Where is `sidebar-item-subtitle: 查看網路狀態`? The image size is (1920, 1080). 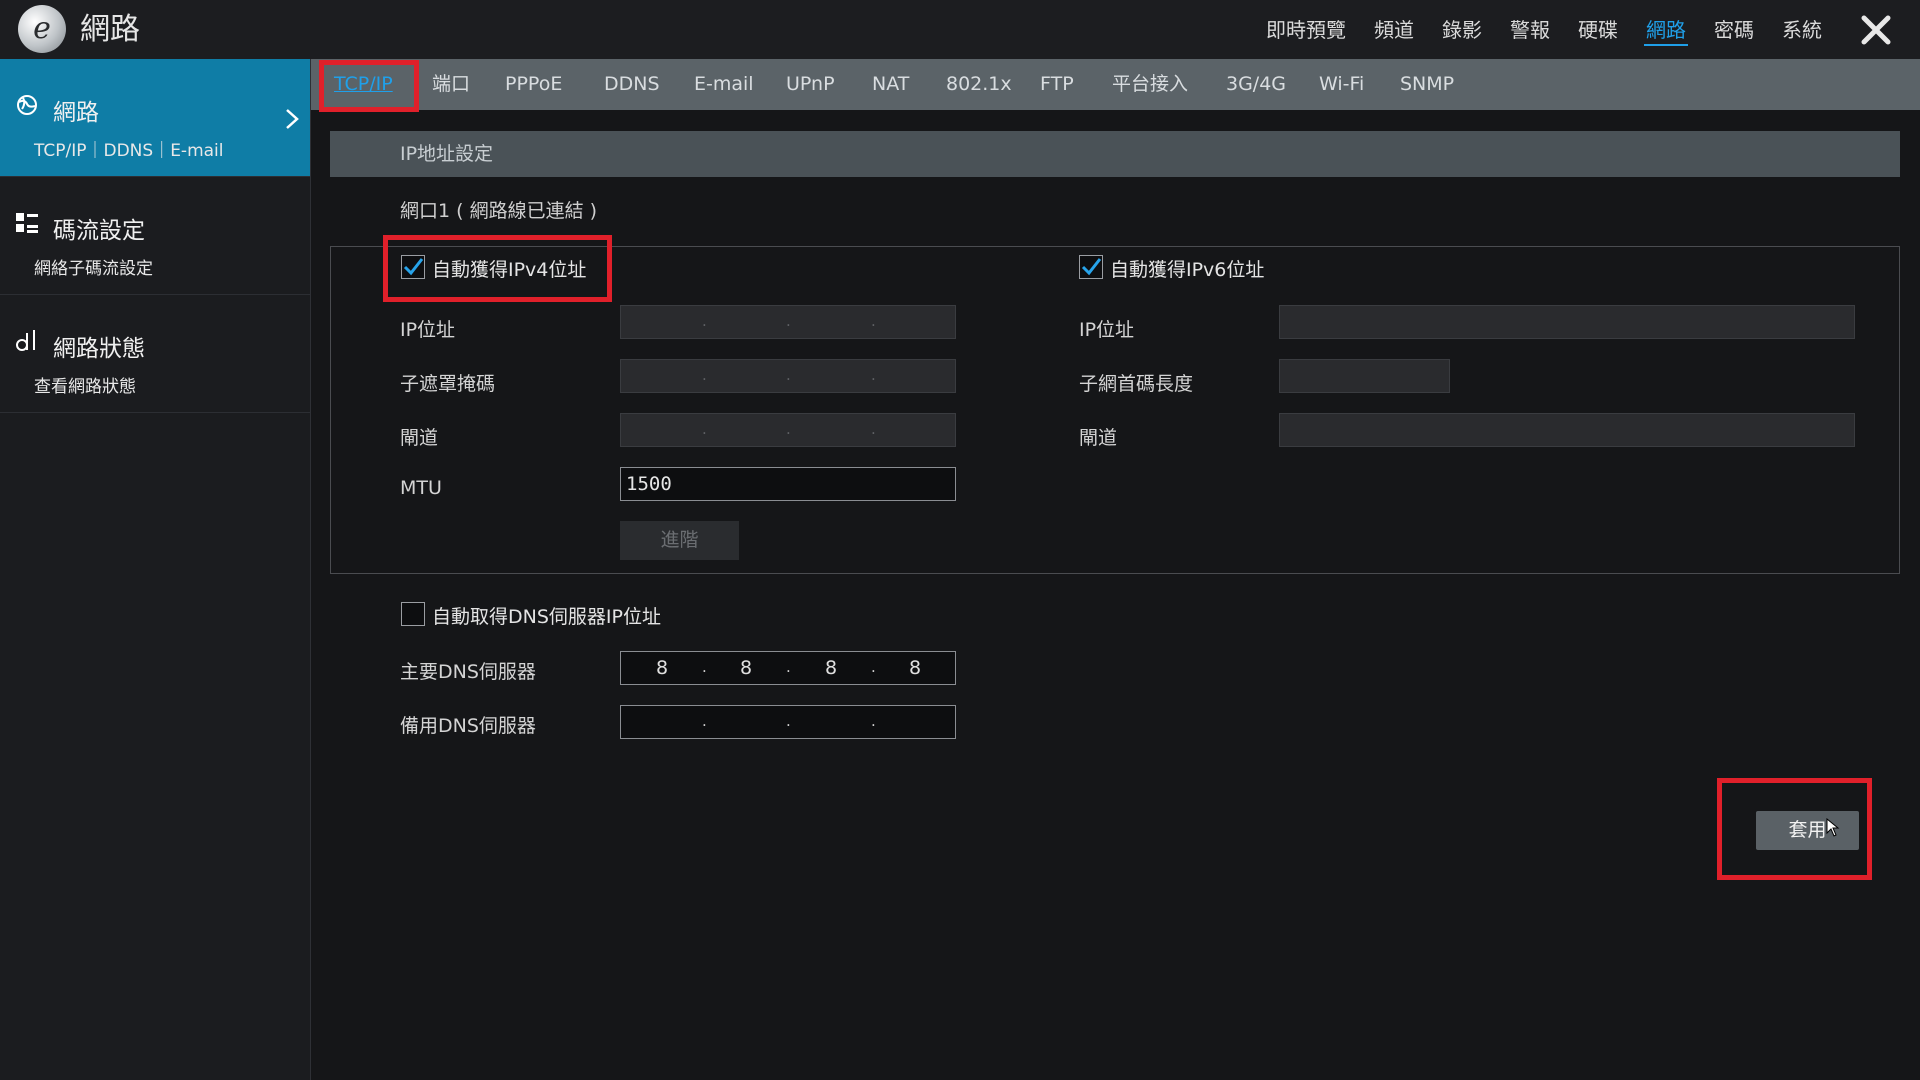 sidebar-item-subtitle: 查看網路狀態 is located at coordinates (85, 387).